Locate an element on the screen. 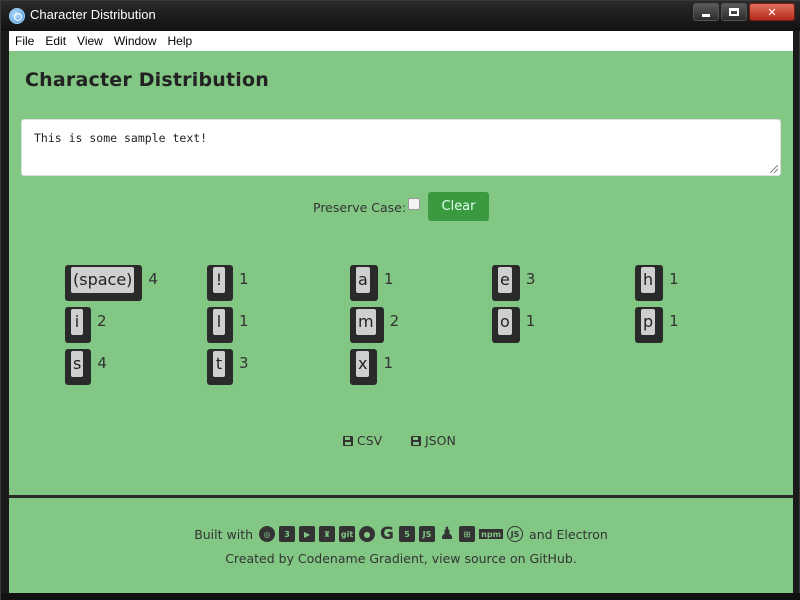 This screenshot has height=600, width=800. minimize-button is located at coordinates (706, 12).